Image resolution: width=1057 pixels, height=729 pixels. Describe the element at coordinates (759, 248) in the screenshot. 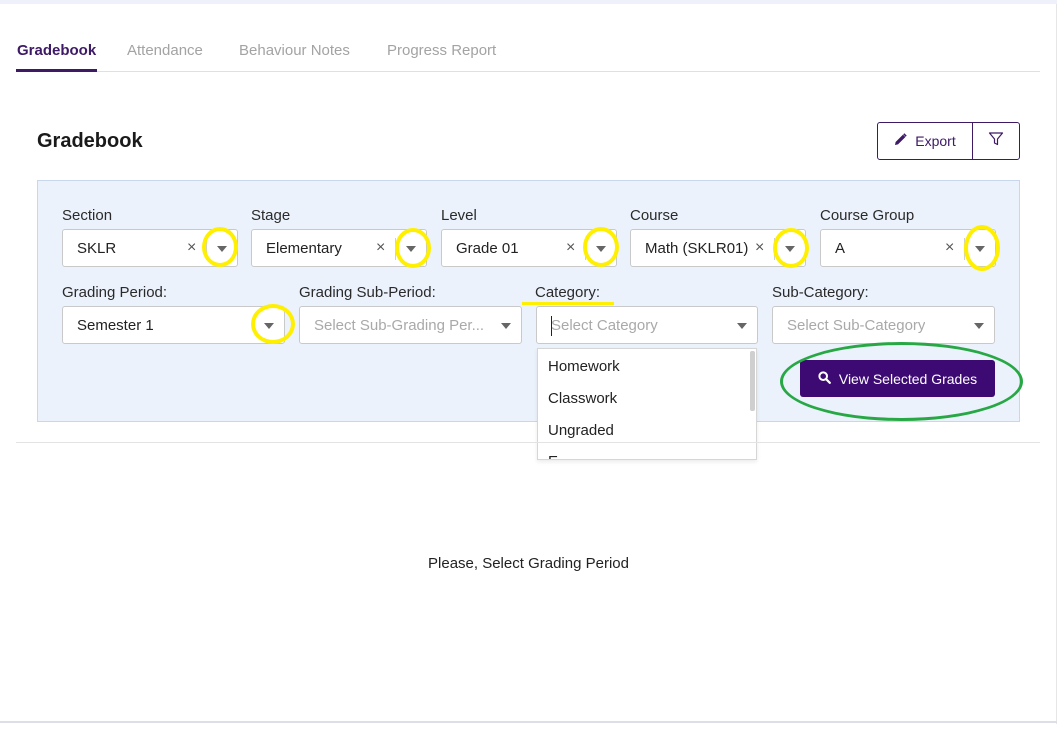

I see `course-clear-icon: ×` at that location.